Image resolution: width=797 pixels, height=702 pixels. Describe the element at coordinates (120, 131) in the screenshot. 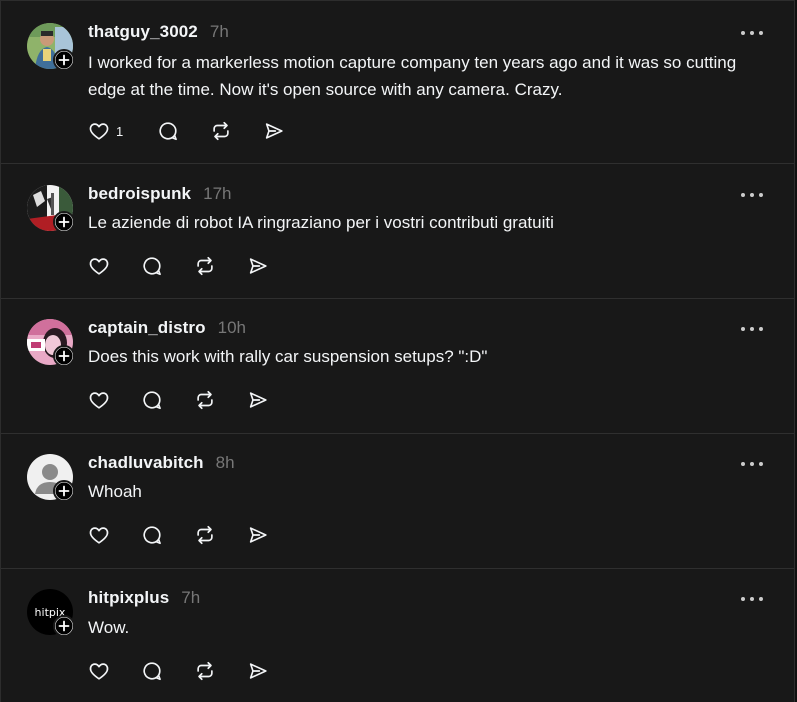

I see `like-count: 1` at that location.